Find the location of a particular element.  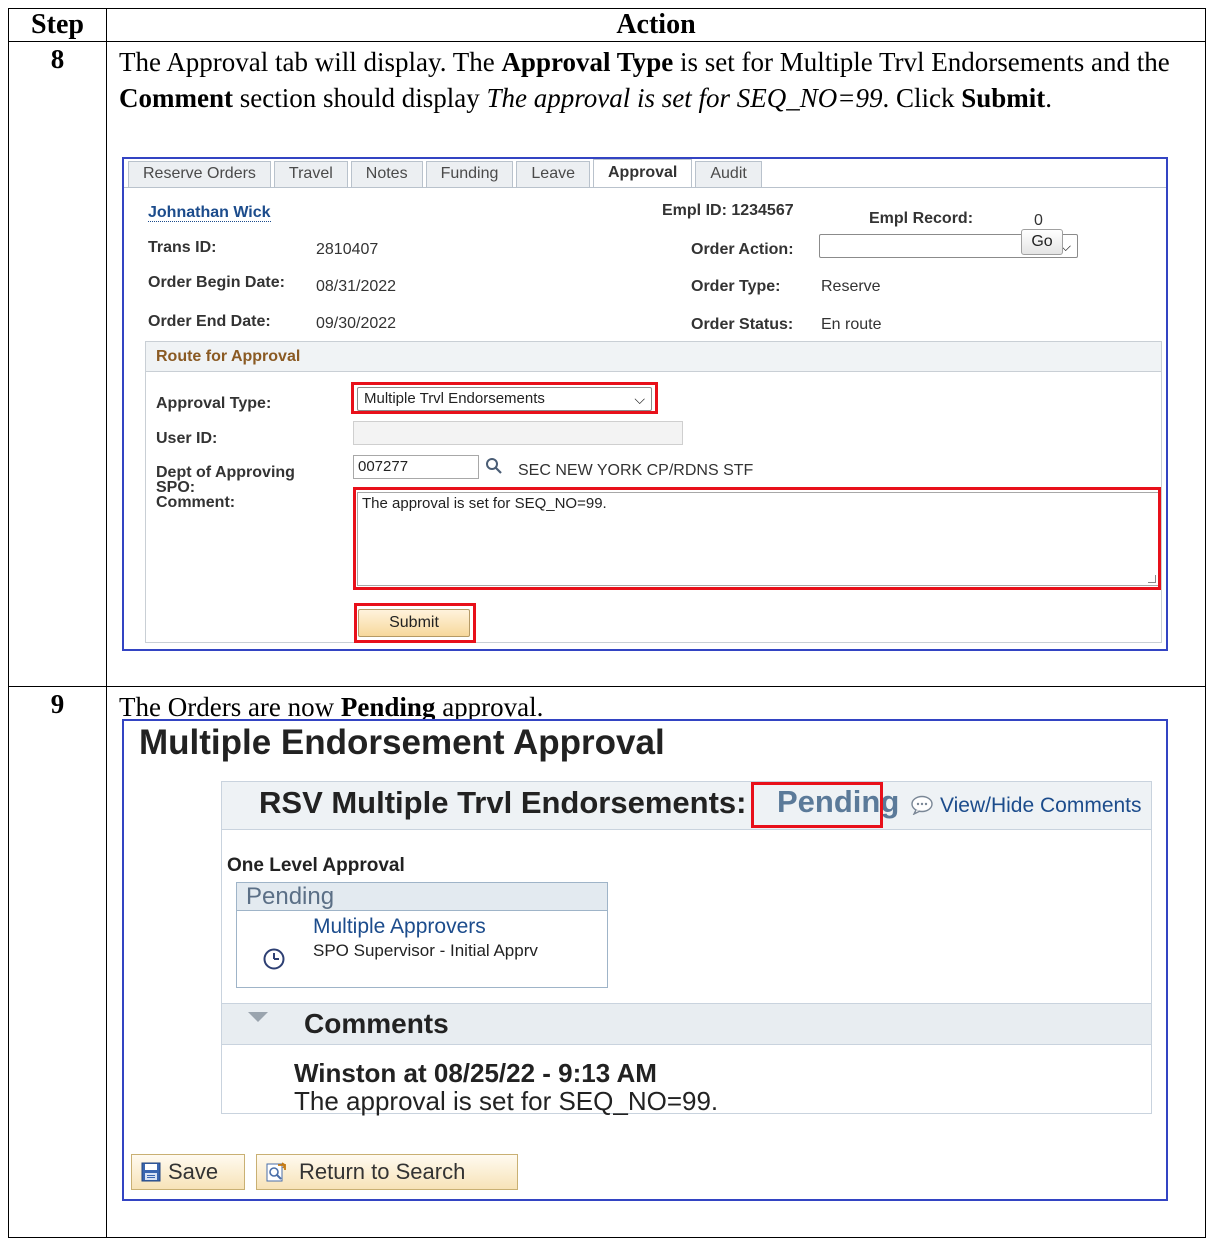

approval-type-select: Multiple Trvl Endorsements ⌵ is located at coordinates (504, 399).